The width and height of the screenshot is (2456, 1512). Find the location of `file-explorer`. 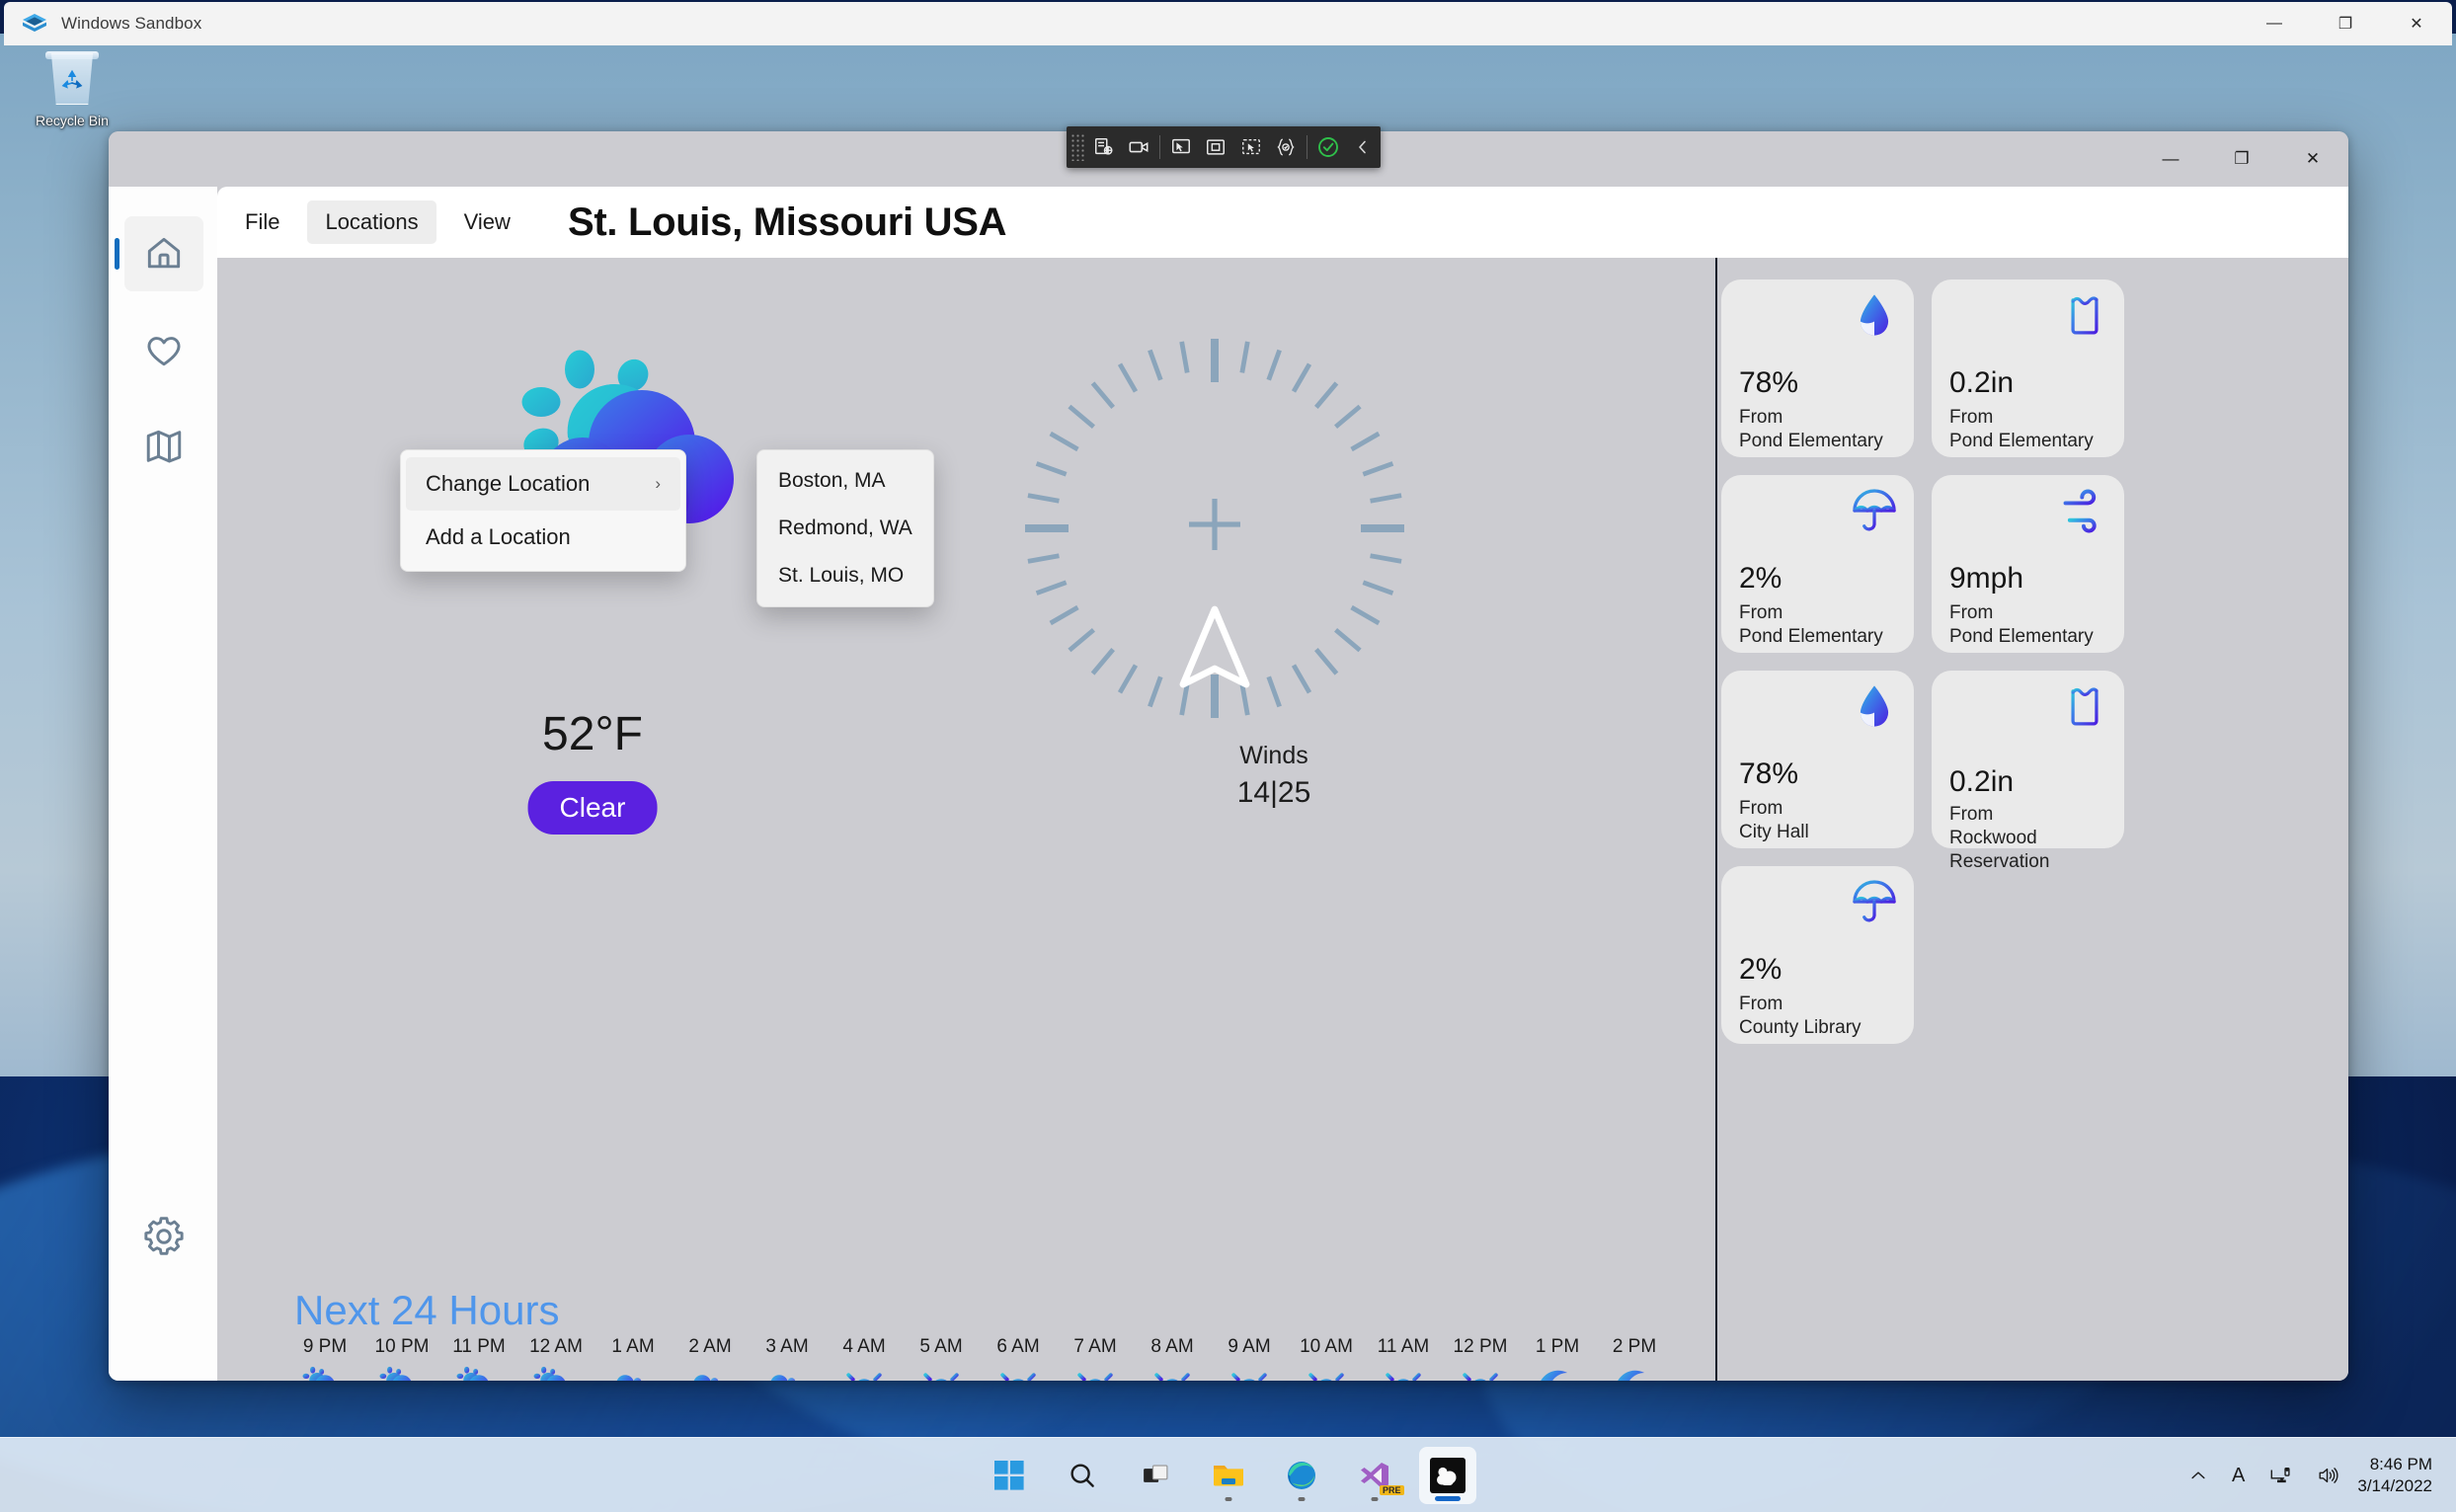

file-explorer is located at coordinates (1228, 1476).